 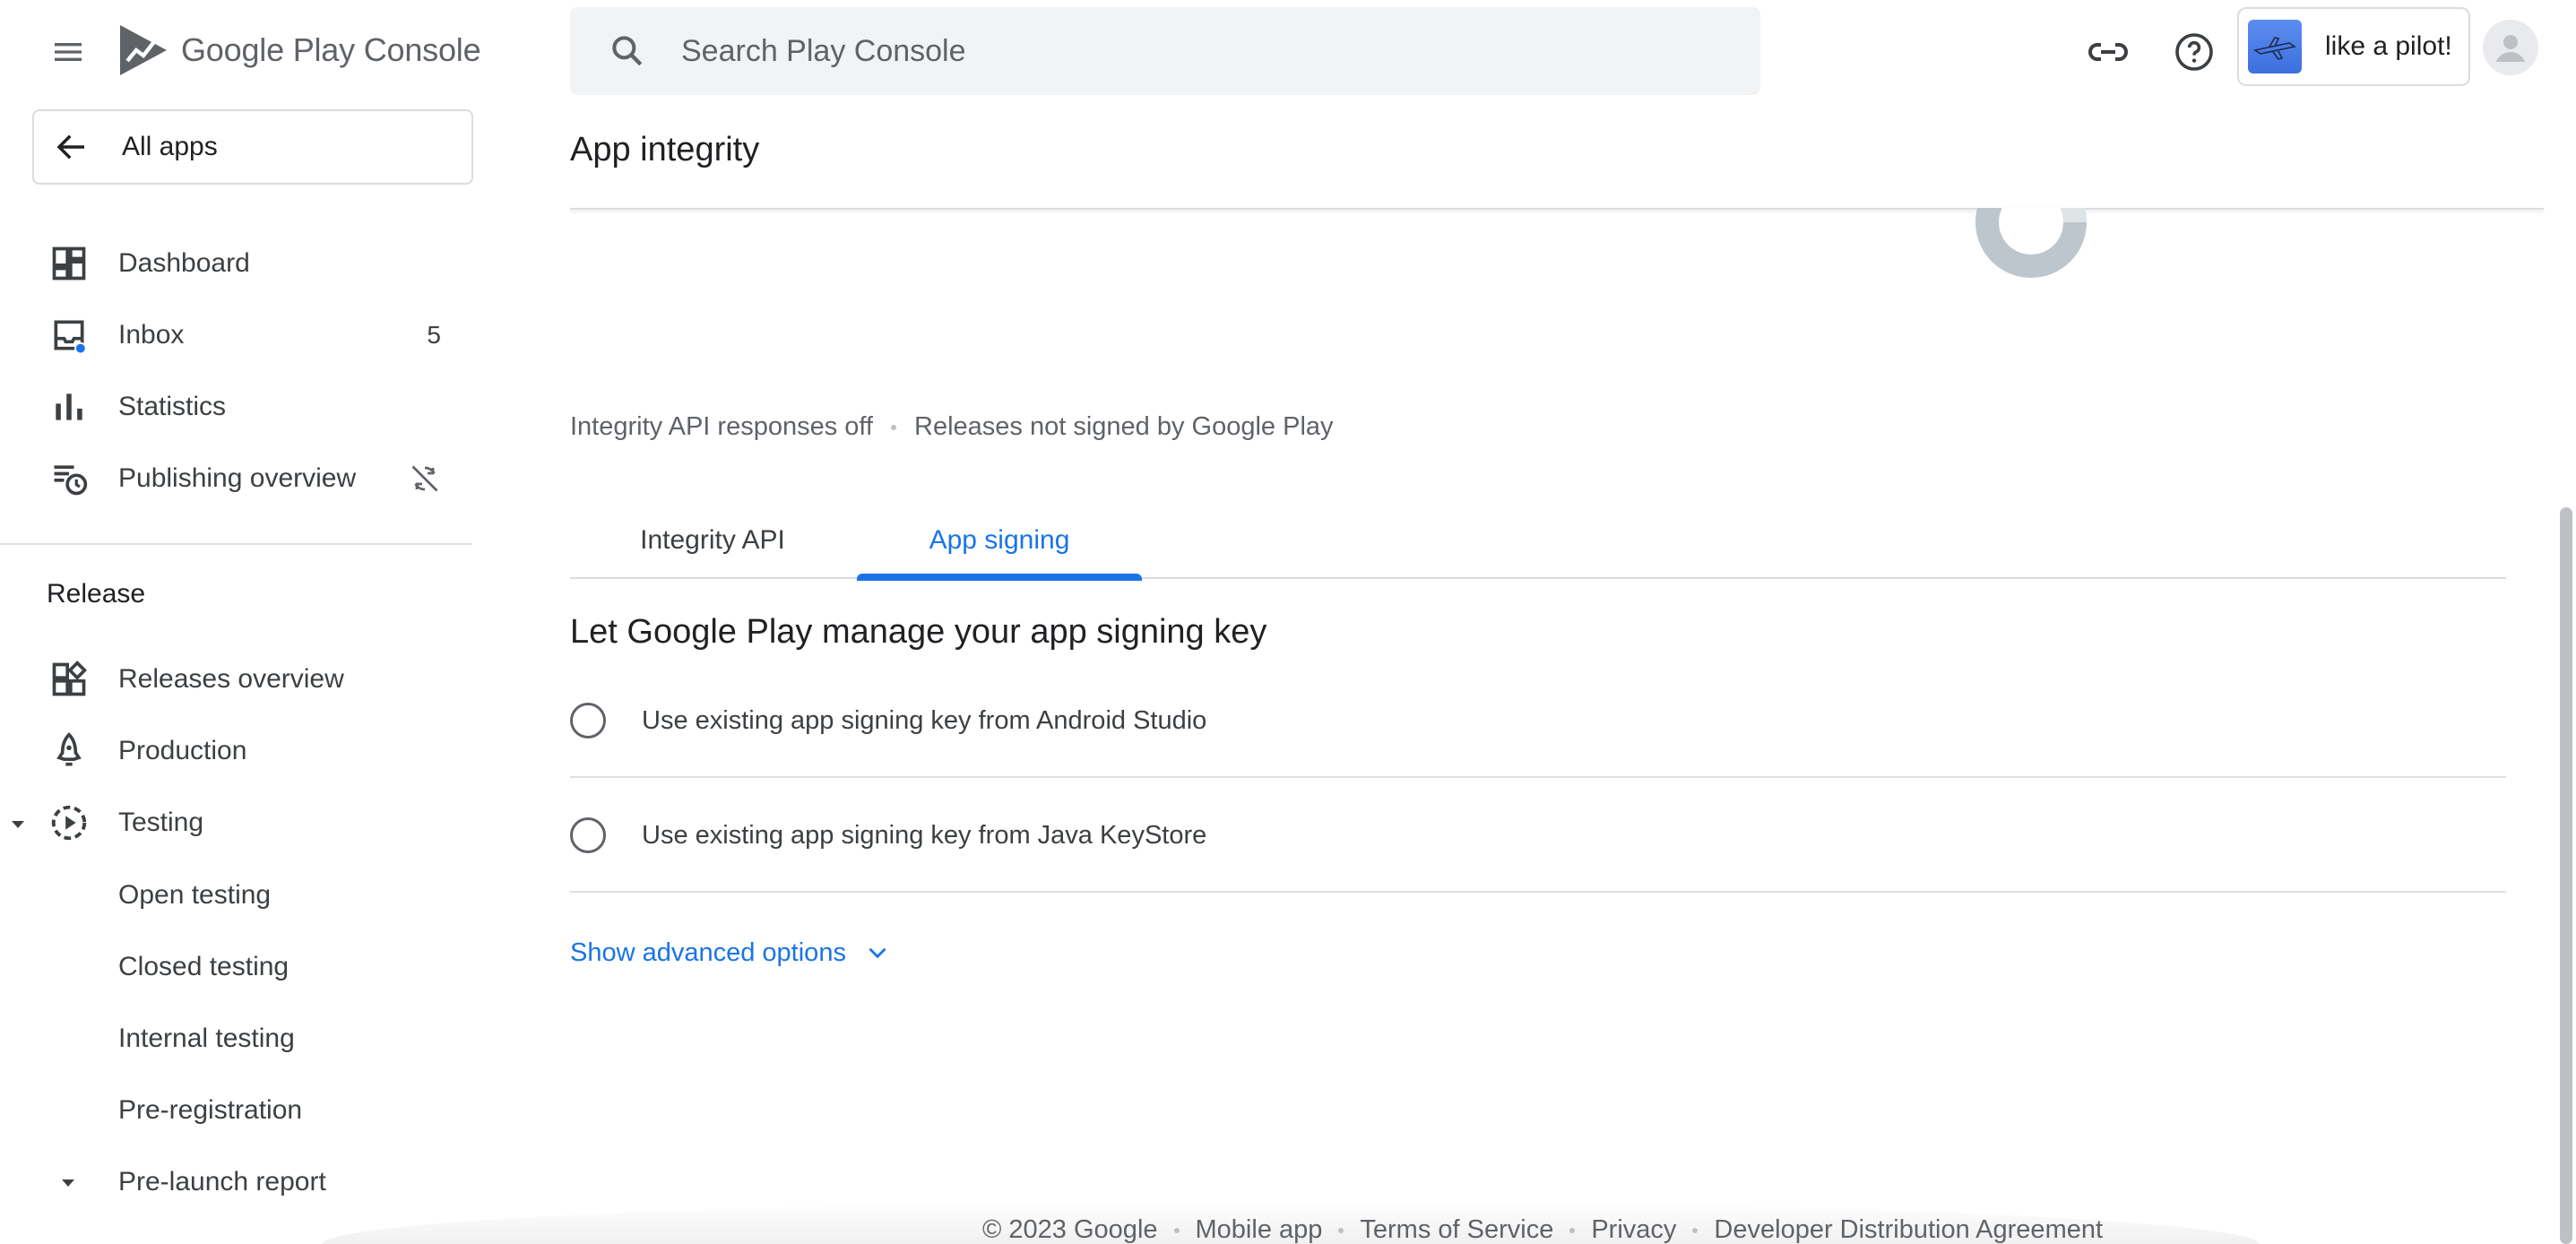 What do you see at coordinates (231, 679) in the screenshot?
I see `sidebar-item-label: Releases overview` at bounding box center [231, 679].